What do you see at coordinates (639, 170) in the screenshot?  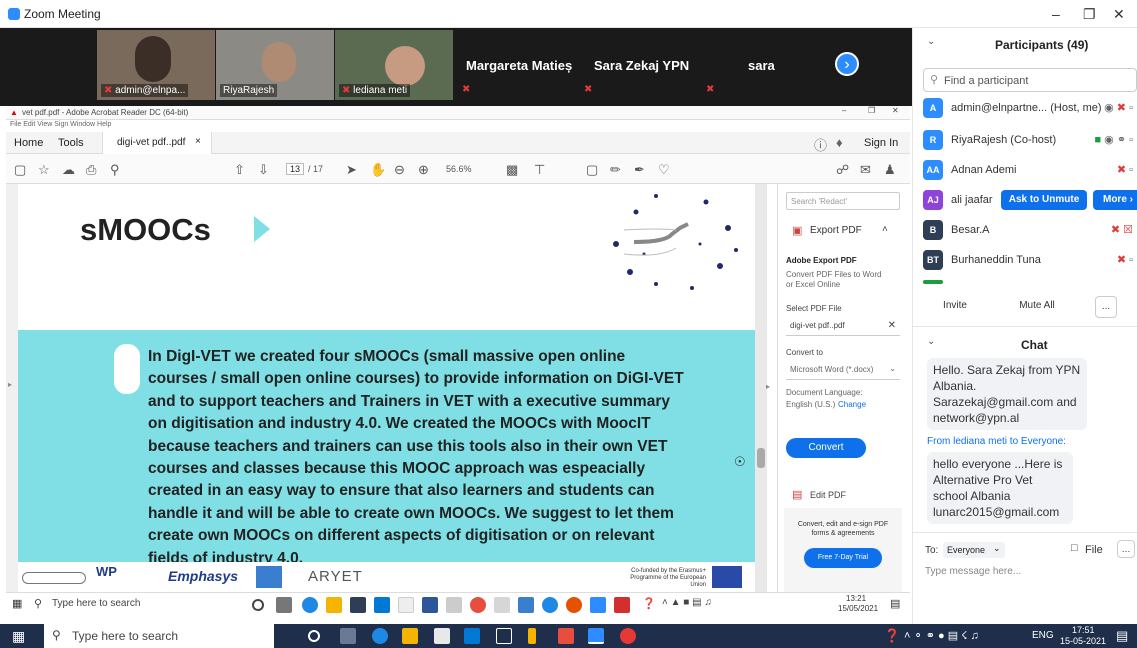 I see `sign-icon: ✒` at bounding box center [639, 170].